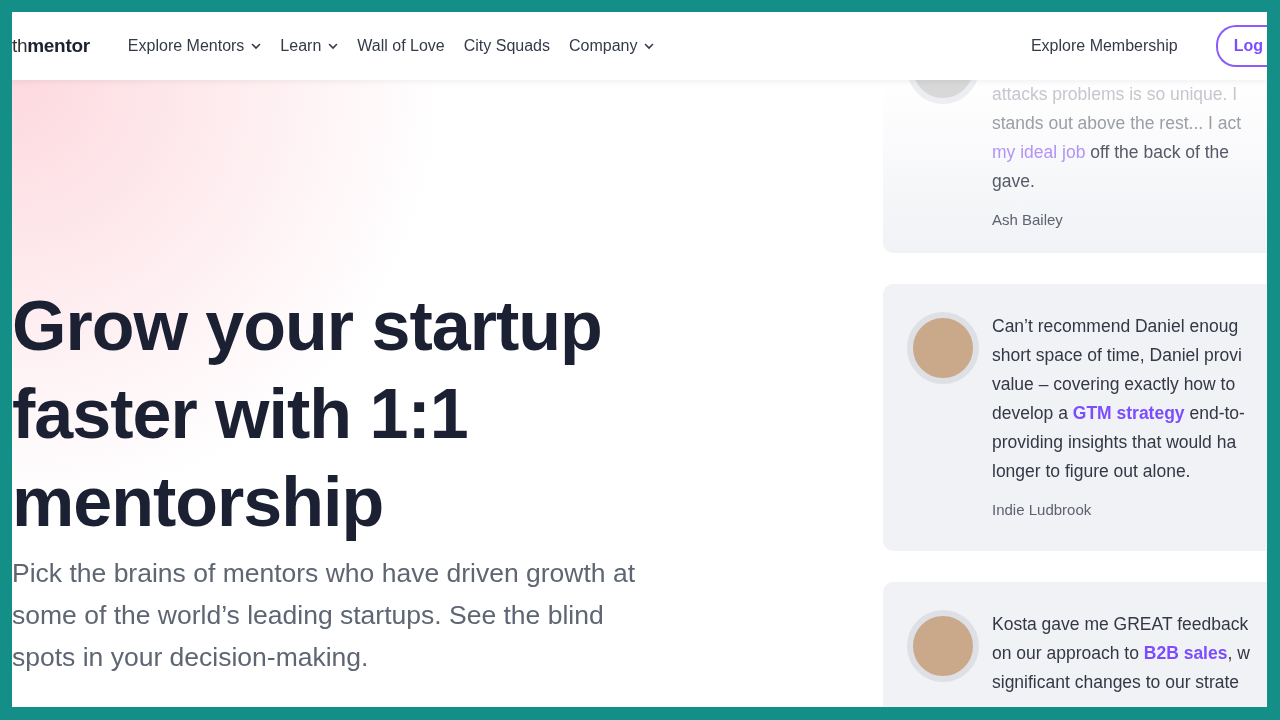  What do you see at coordinates (309, 46) in the screenshot?
I see `nav-link: Learn` at bounding box center [309, 46].